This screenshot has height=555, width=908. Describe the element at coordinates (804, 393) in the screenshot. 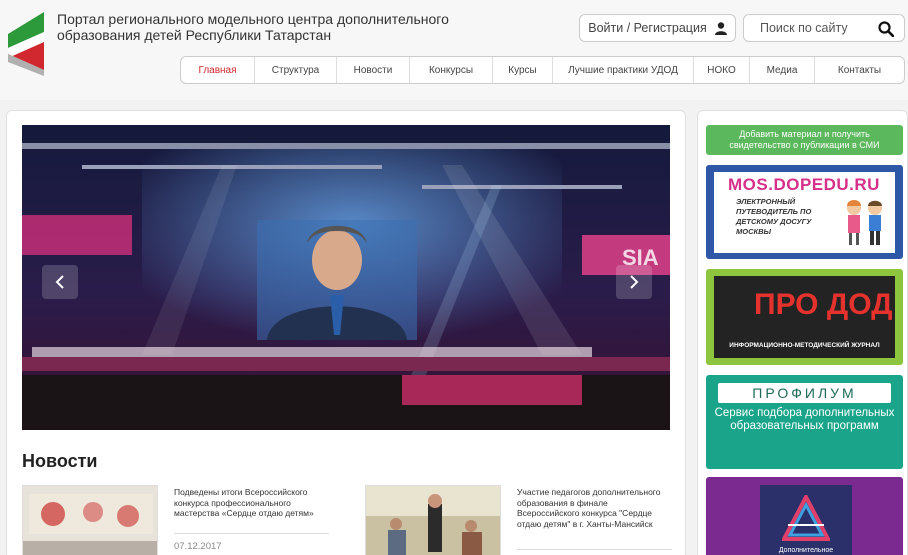

I see `banner-logo: ПРОФИЛУМ` at that location.